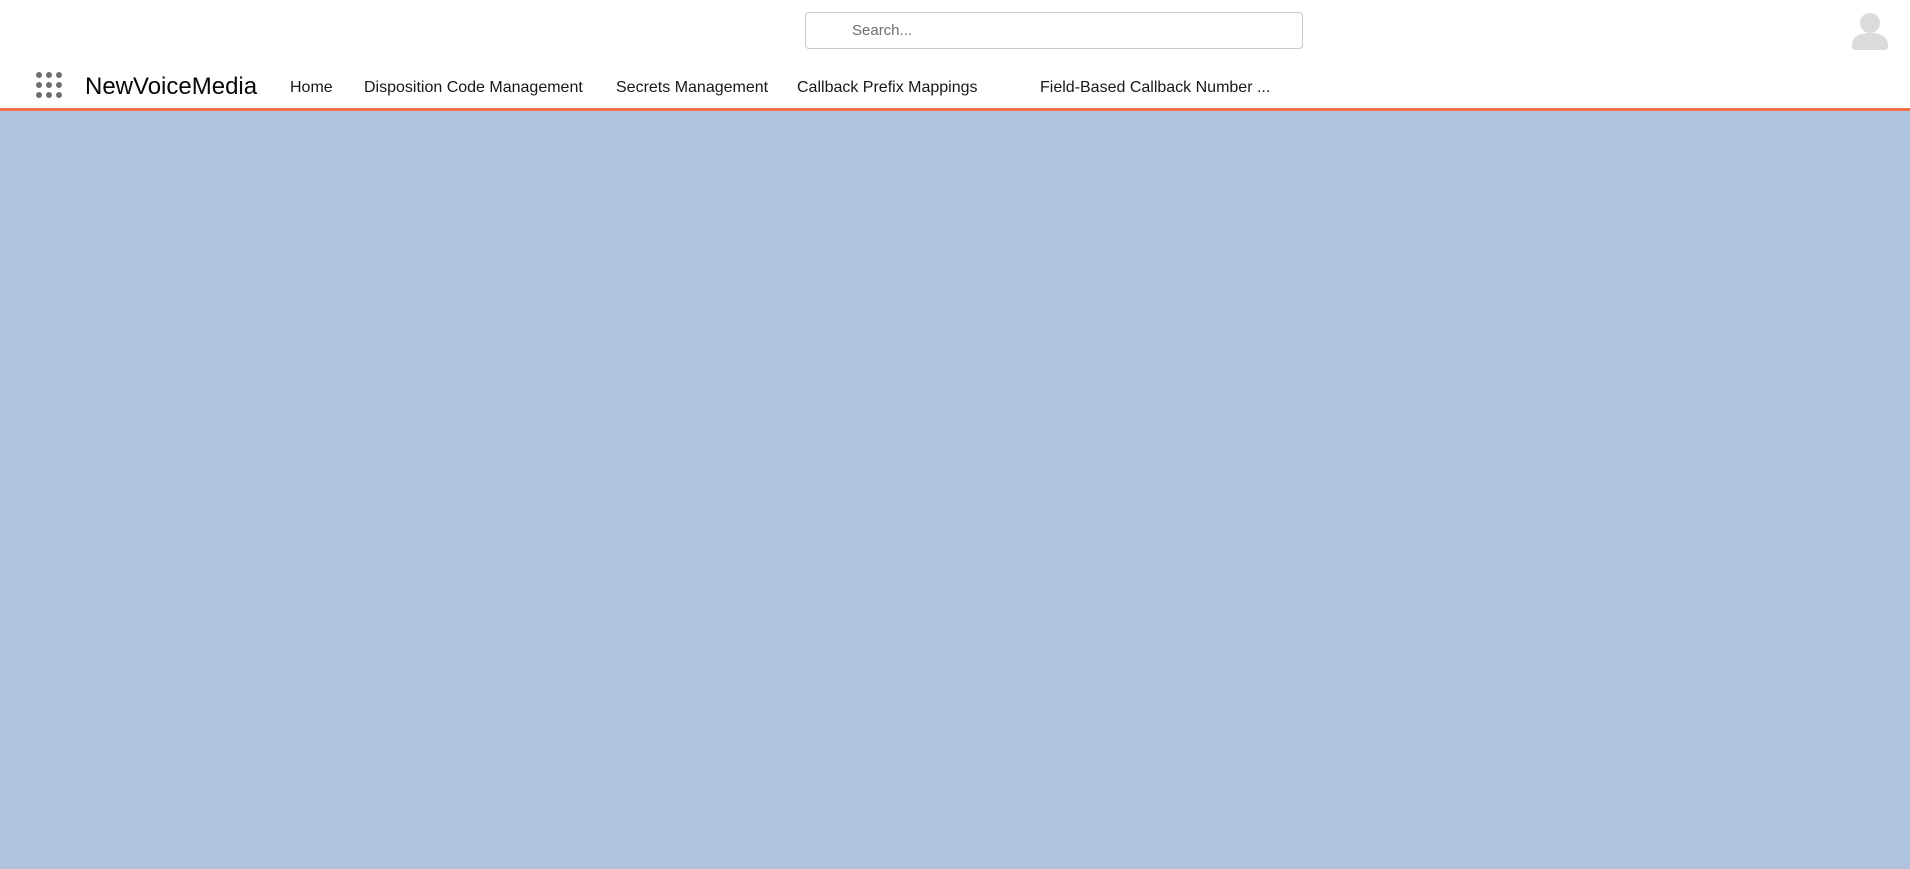 The height and width of the screenshot is (869, 1910). Describe the element at coordinates (311, 88) in the screenshot. I see `nav-item-home: Home` at that location.